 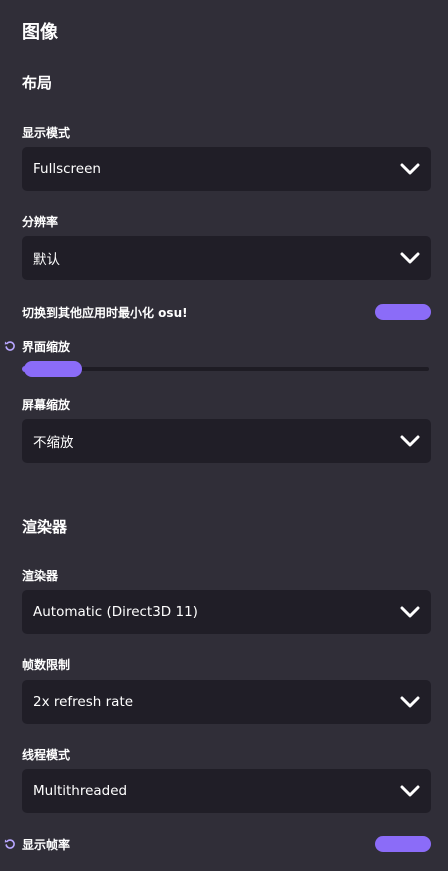 What do you see at coordinates (226, 258) in the screenshot?
I see `resolution-dropdown: 默认` at bounding box center [226, 258].